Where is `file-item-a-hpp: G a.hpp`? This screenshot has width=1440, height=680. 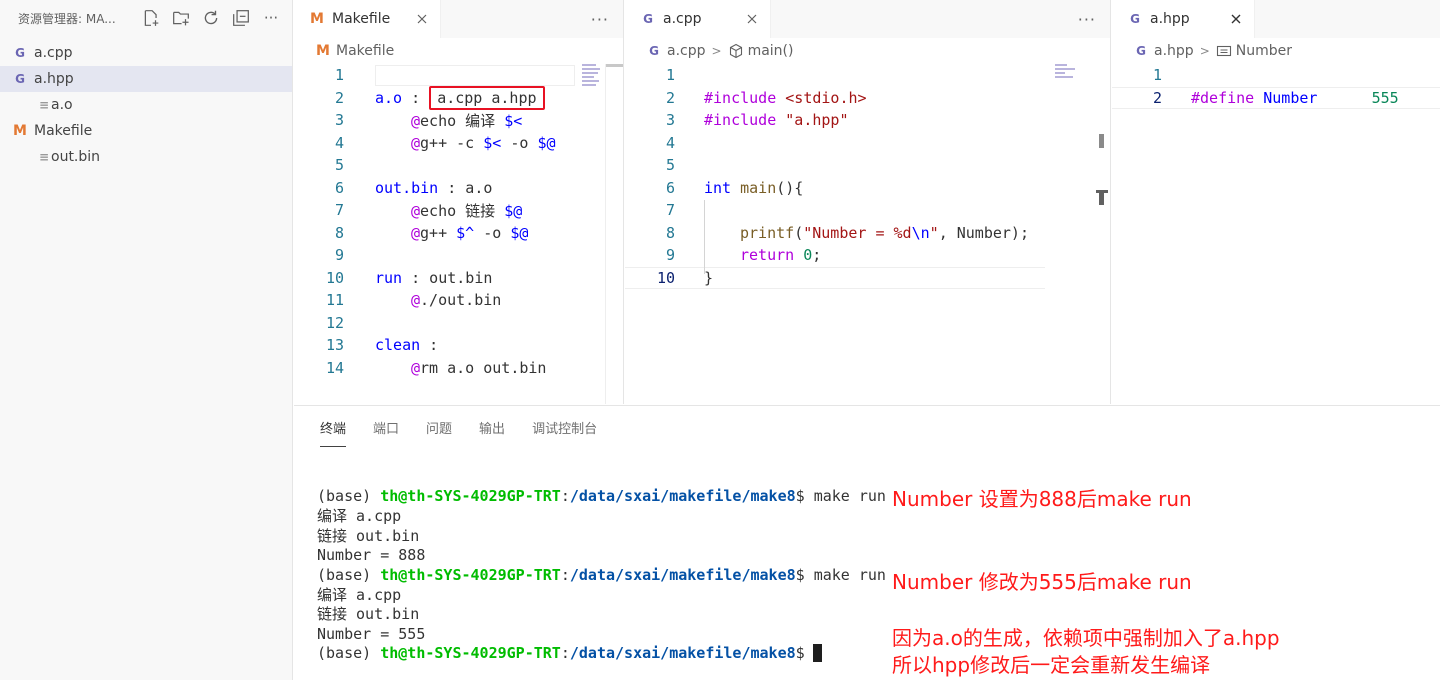 file-item-a-hpp: G a.hpp is located at coordinates (146, 79).